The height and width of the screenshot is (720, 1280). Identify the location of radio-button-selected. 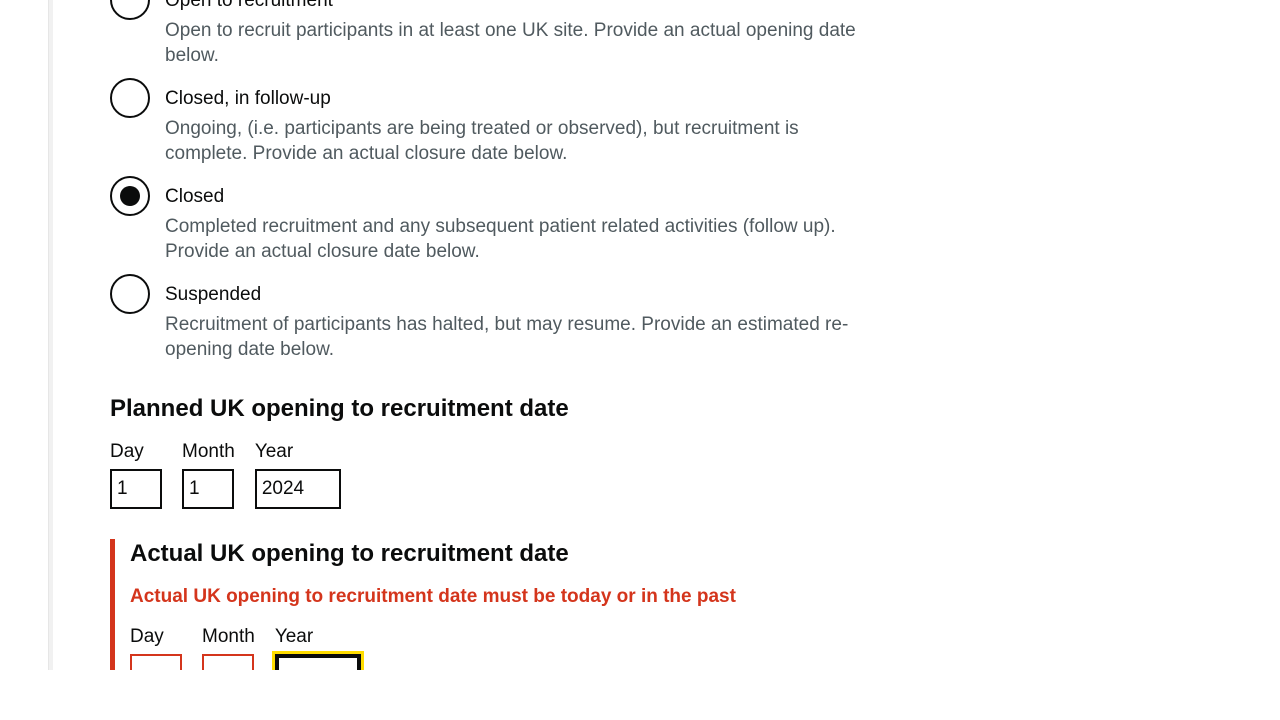
(130, 196).